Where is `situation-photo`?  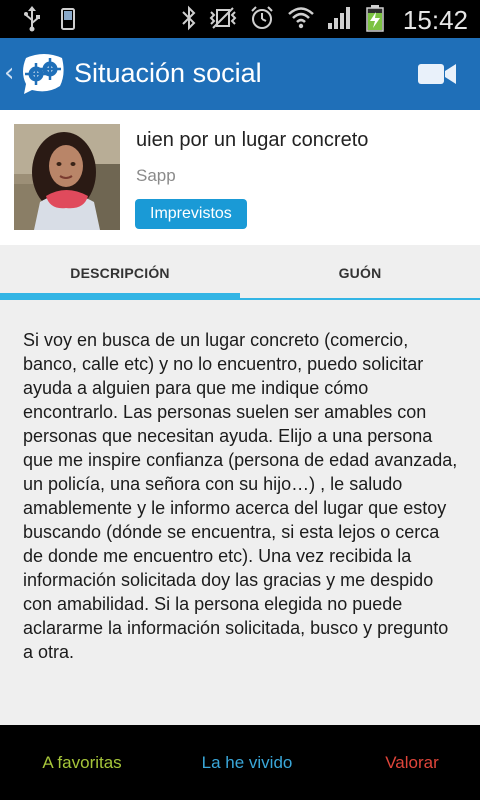 situation-photo is located at coordinates (67, 177).